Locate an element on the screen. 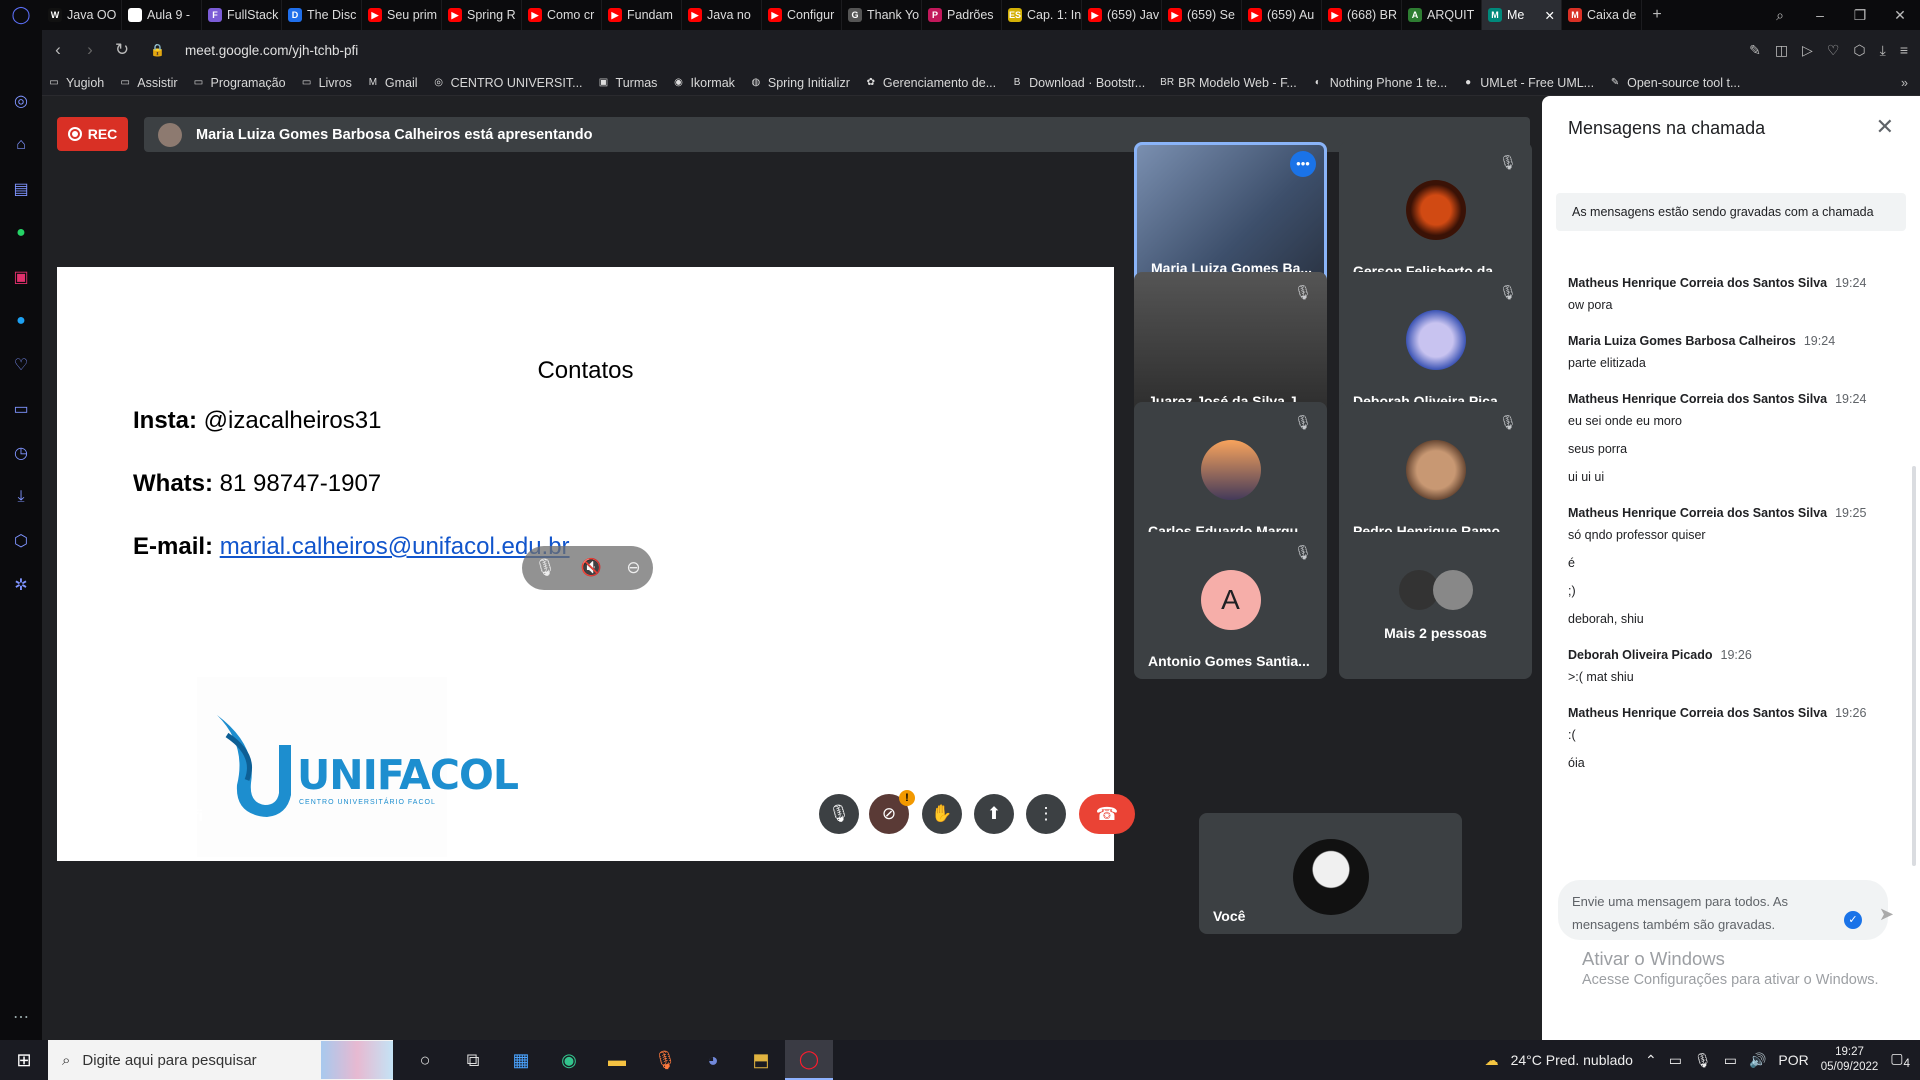 This screenshot has height=1080, width=1920. opera-menu-icon: ◯ is located at coordinates (21, 15).